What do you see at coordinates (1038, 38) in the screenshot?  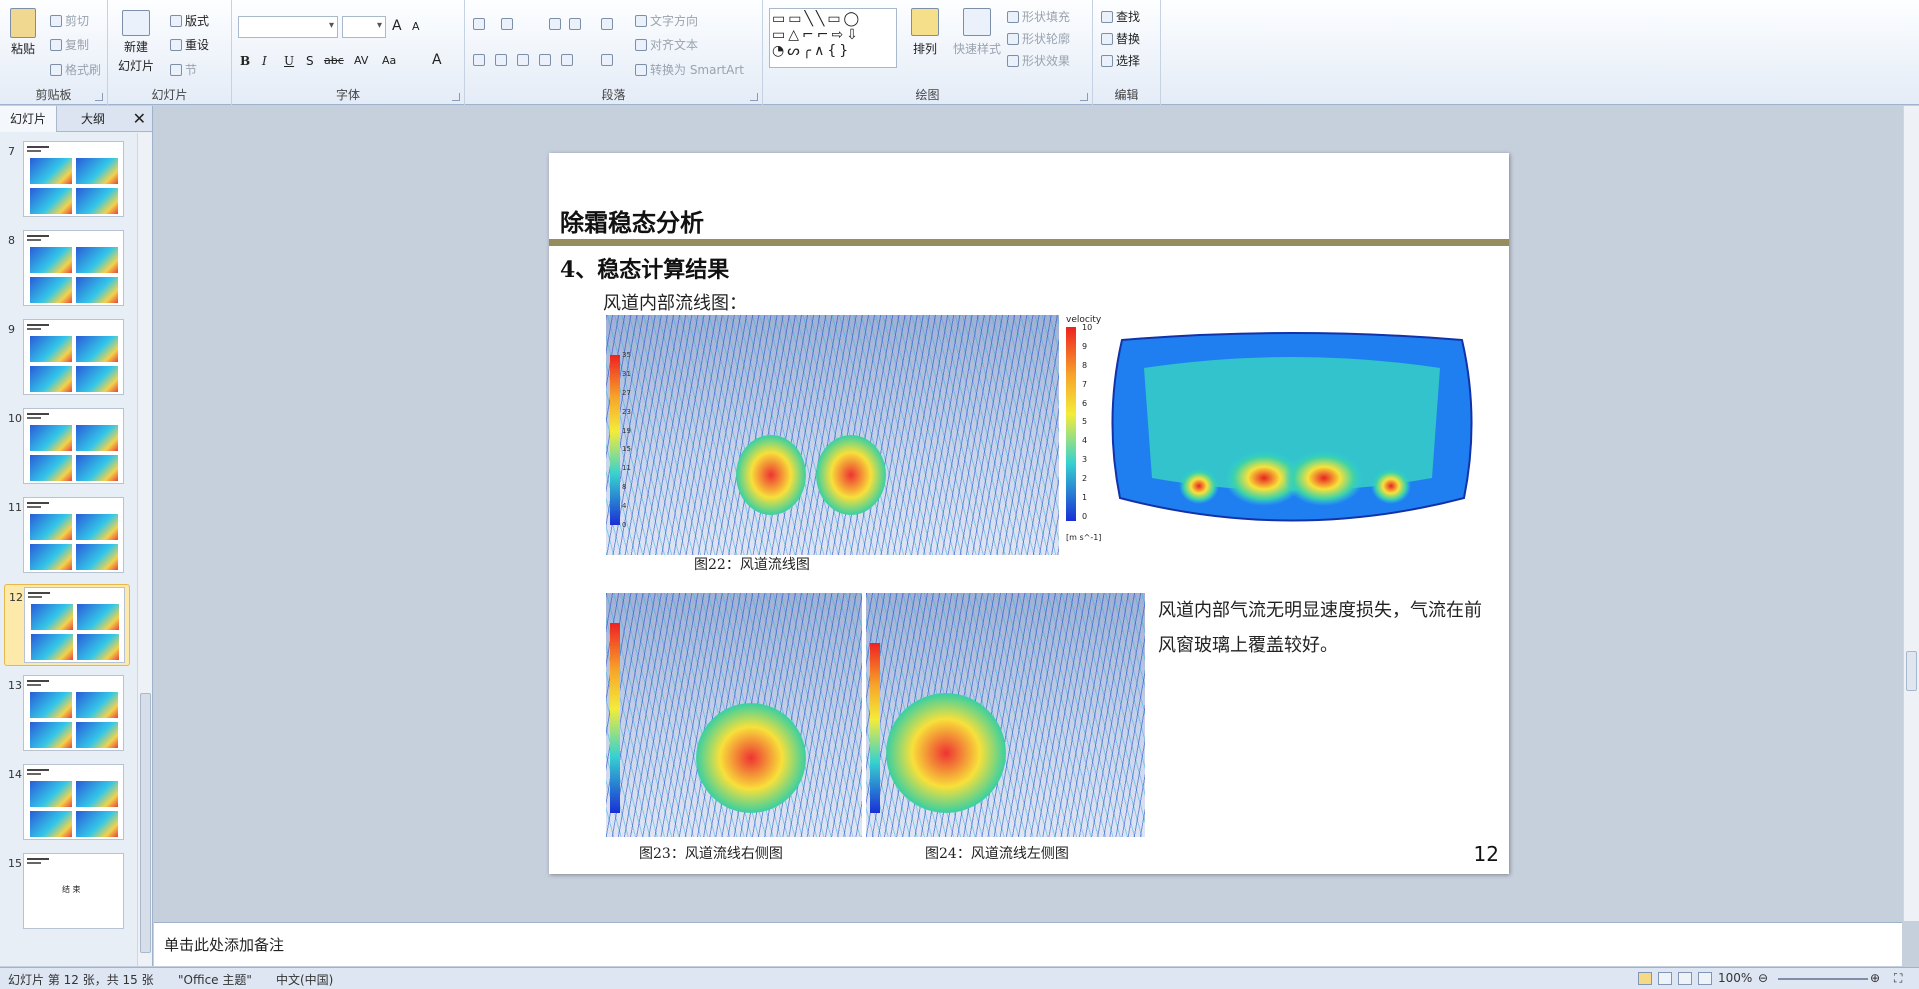 I see `shape-outline-button: 形状轮廓` at bounding box center [1038, 38].